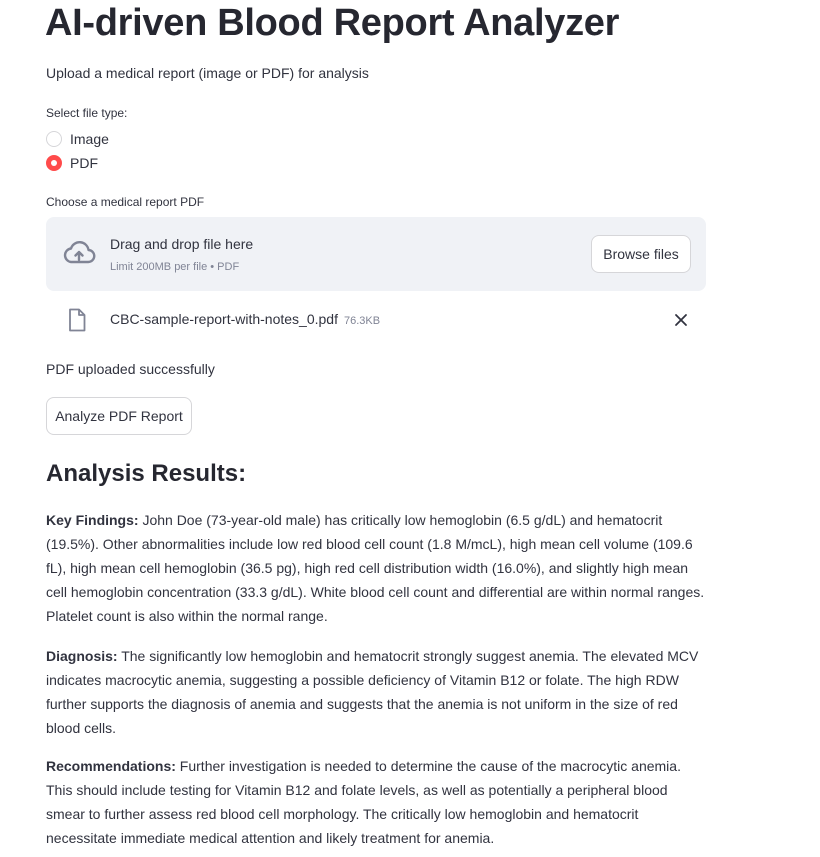 Image resolution: width=820 pixels, height=857 pixels. I want to click on uploaded-file-row: CBC-sample-report-with-notes_0.pdf 76.3KB, so click(376, 321).